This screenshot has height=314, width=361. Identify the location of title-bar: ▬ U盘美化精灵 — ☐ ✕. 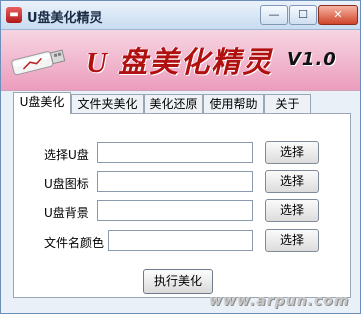
(180, 15).